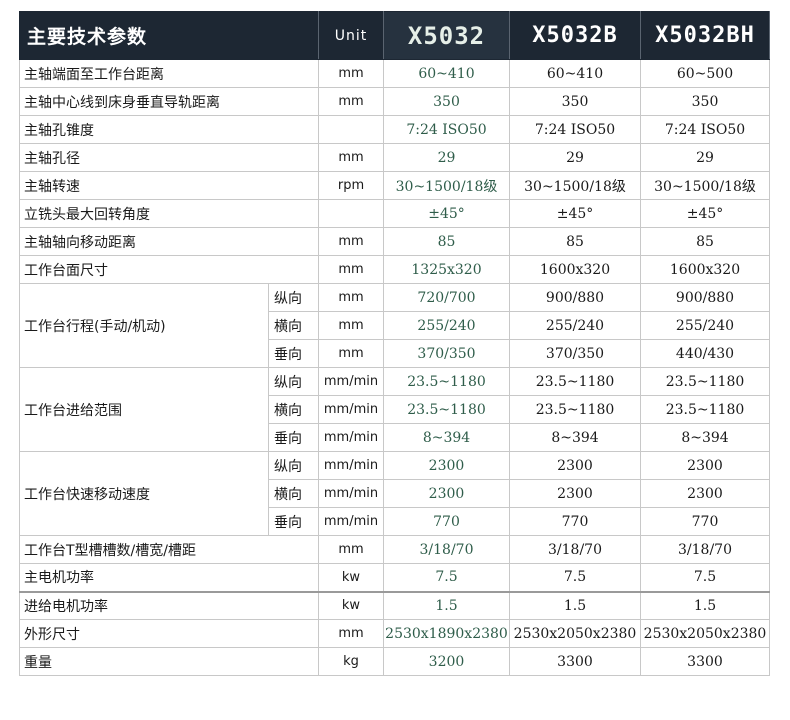  Describe the element at coordinates (446, 661) in the screenshot. I see `value-cell: 3200` at that location.